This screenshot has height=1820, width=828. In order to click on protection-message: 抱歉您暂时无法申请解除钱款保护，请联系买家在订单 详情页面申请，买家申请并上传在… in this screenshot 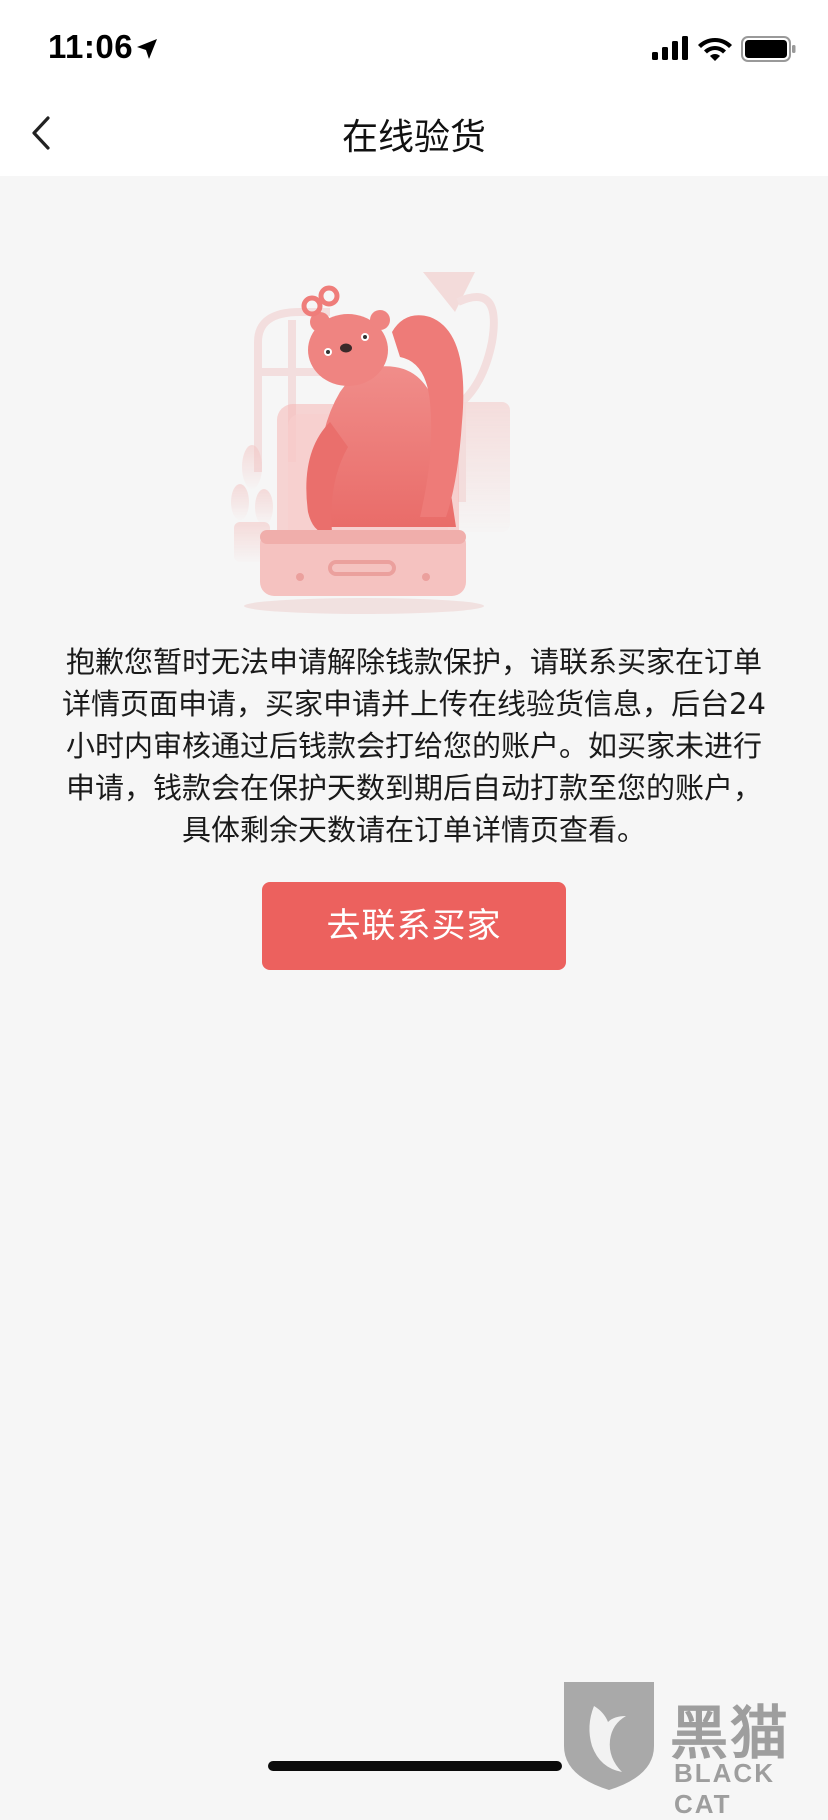, I will do `click(414, 746)`.